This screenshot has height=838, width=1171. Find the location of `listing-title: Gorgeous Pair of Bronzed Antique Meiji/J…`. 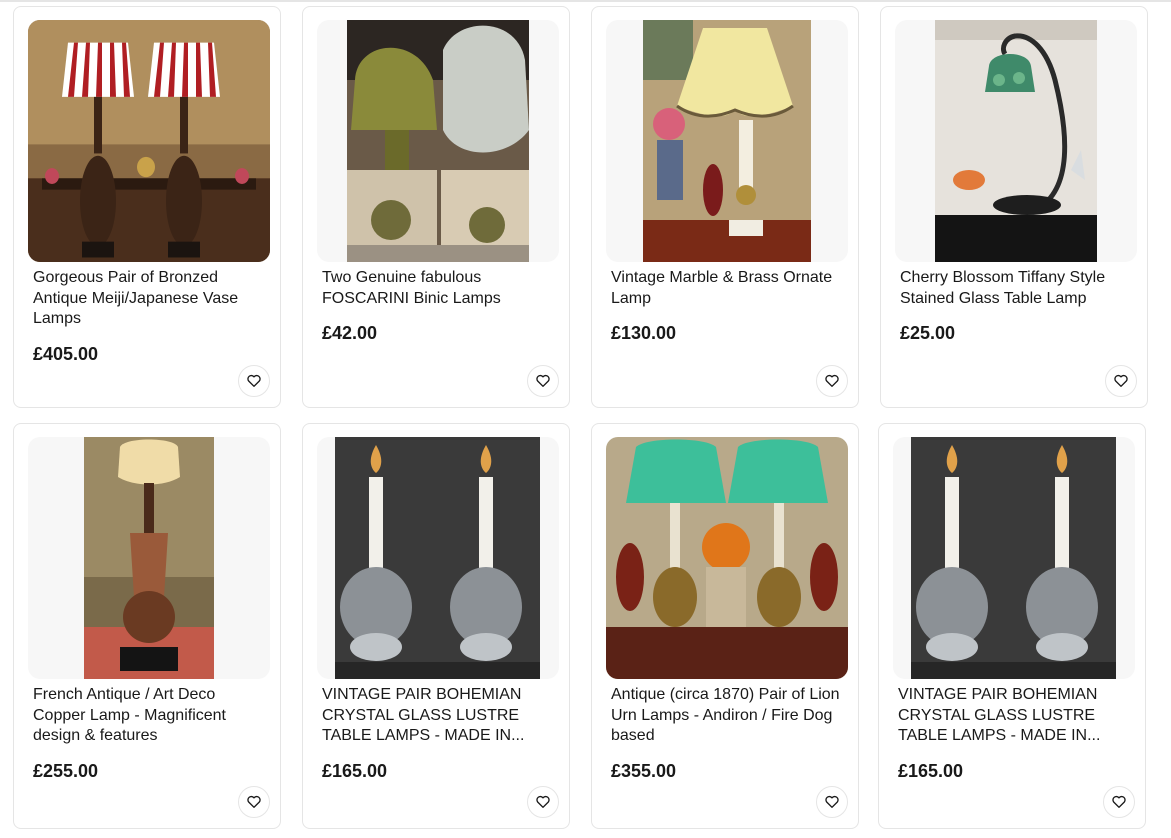

listing-title: Gorgeous Pair of Bronzed Antique Meiji/J… is located at coordinates (151, 299).